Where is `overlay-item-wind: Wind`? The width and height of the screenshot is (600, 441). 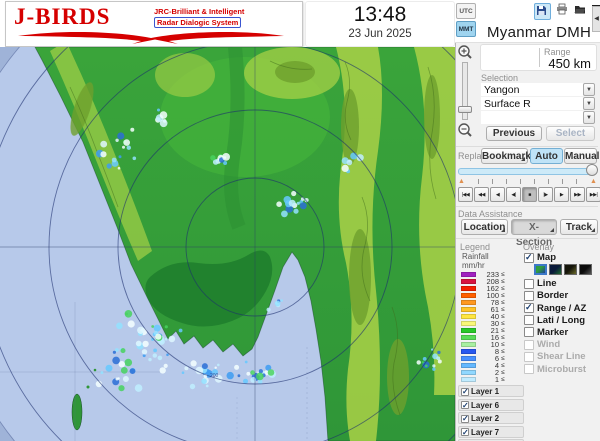
overlay-item-wind: Wind is located at coordinates (562, 345).